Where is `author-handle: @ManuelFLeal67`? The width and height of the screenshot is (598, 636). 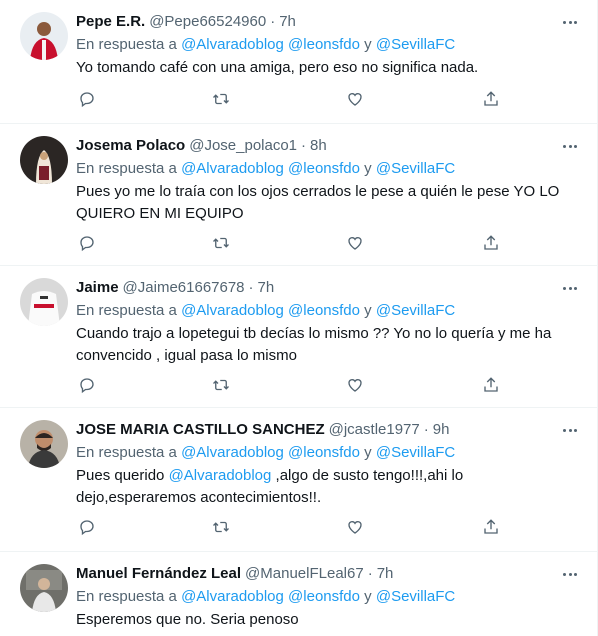 author-handle: @ManuelFLeal67 is located at coordinates (304, 574).